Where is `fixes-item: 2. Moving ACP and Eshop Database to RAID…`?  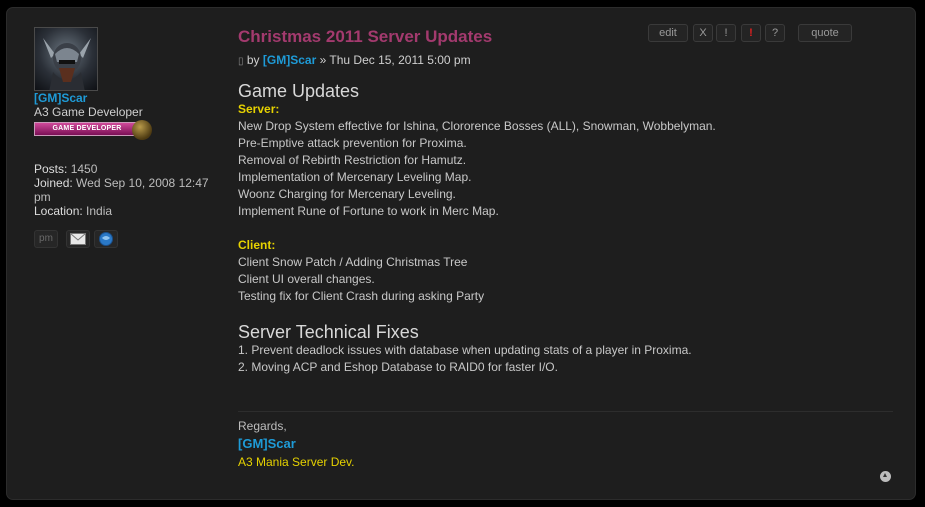
fixes-item: 2. Moving ACP and Eshop Database to RAID… is located at coordinates (398, 367).